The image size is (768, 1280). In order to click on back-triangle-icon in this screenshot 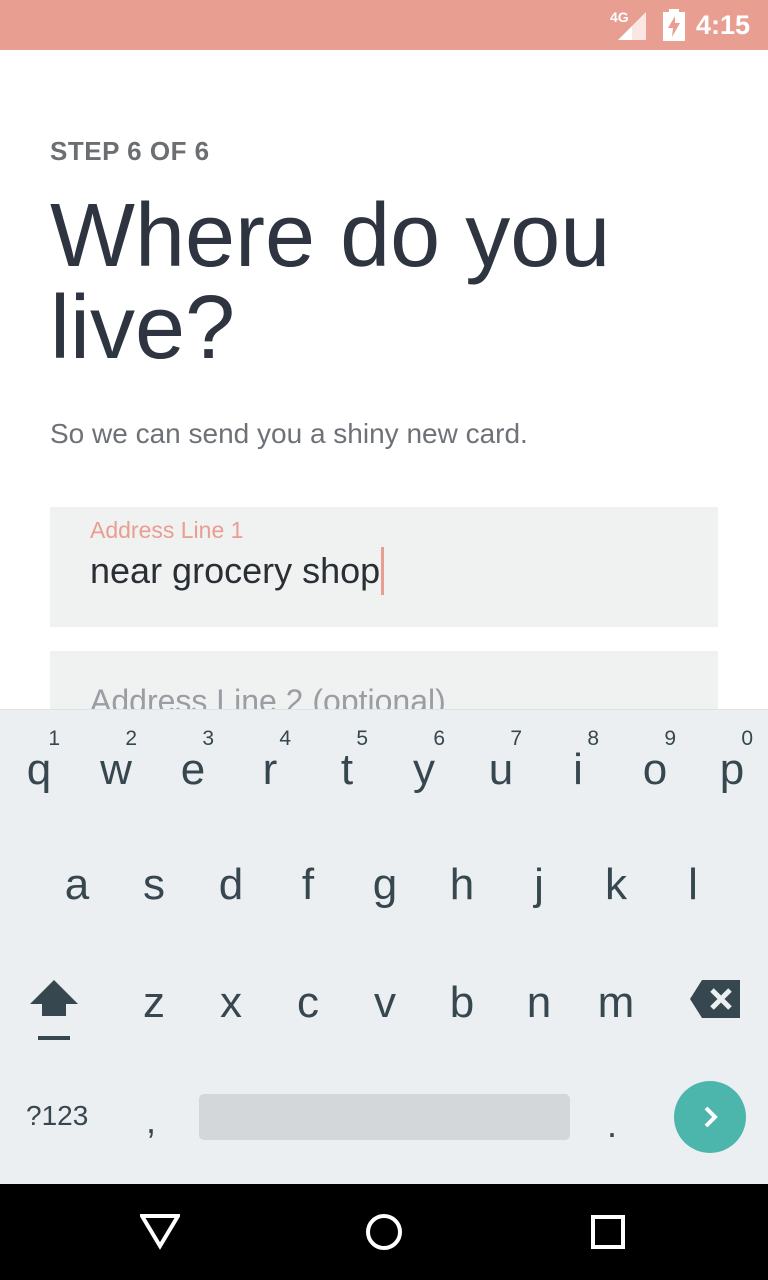, I will do `click(160, 1232)`.